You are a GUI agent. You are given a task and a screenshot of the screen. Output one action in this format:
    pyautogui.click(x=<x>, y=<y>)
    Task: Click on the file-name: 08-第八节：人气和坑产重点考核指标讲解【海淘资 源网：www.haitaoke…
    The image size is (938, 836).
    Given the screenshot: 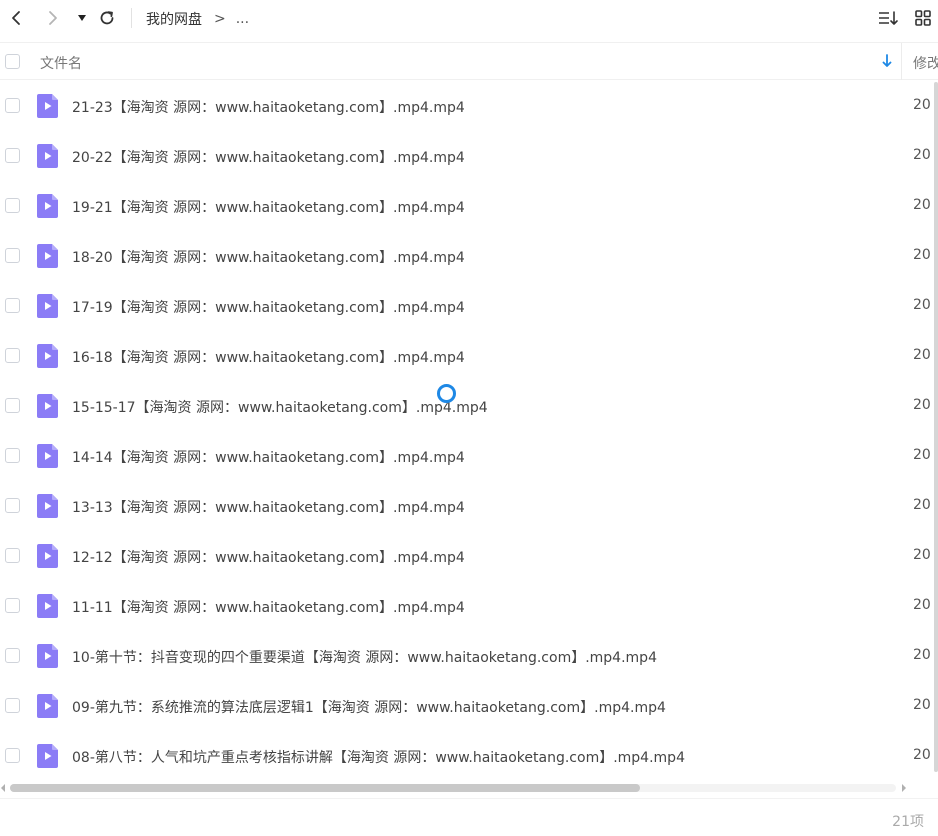 What is the action you would take?
    pyautogui.click(x=378, y=758)
    